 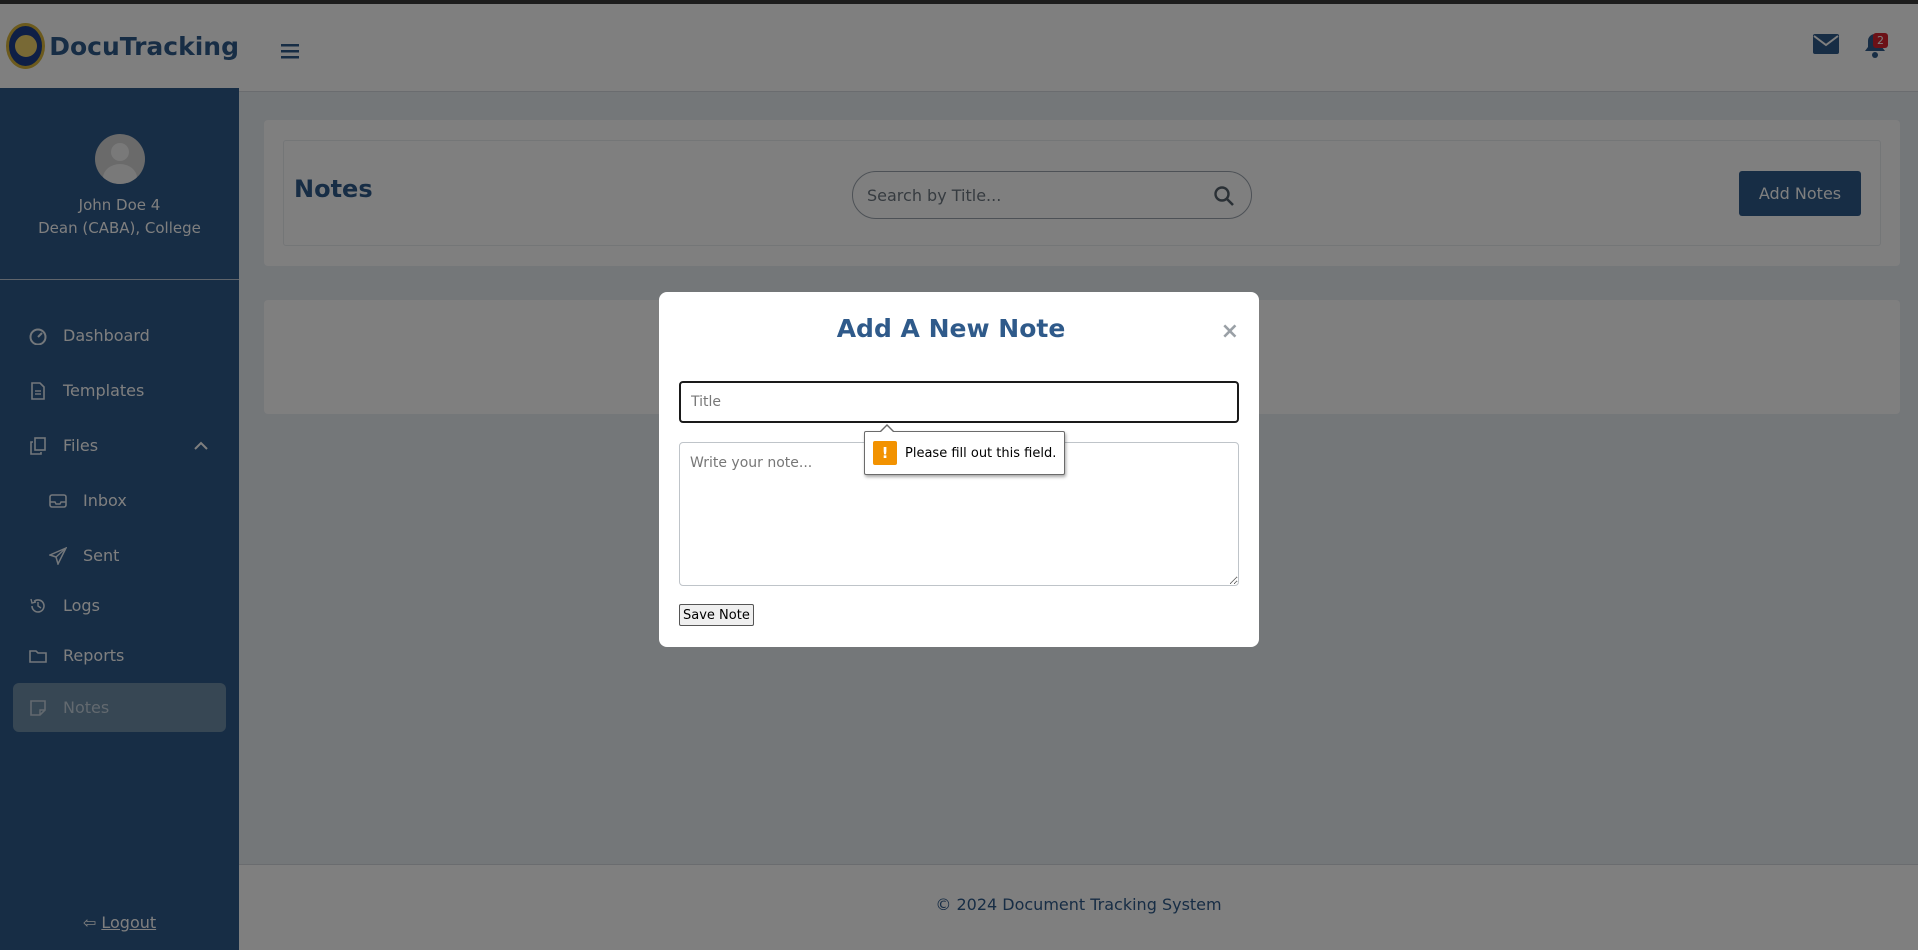 I want to click on save-note-button: Save Note, so click(x=716, y=615).